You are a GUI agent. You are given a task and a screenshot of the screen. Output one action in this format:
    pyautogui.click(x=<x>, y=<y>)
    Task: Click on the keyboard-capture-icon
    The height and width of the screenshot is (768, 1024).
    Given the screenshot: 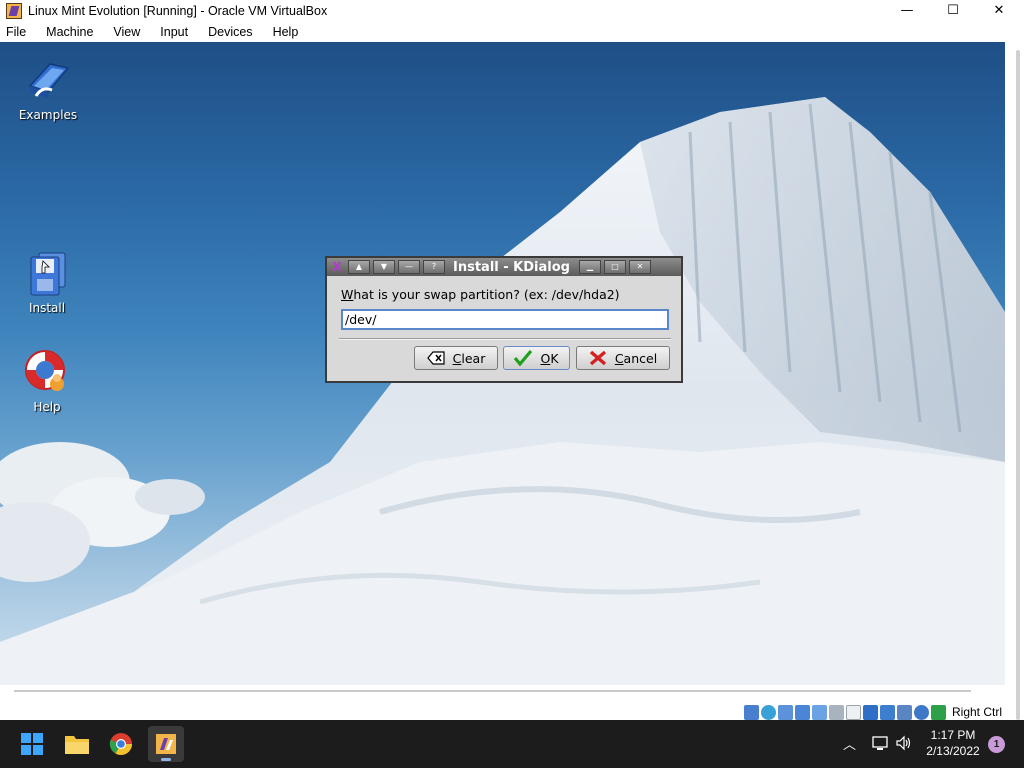 What is the action you would take?
    pyautogui.click(x=938, y=712)
    